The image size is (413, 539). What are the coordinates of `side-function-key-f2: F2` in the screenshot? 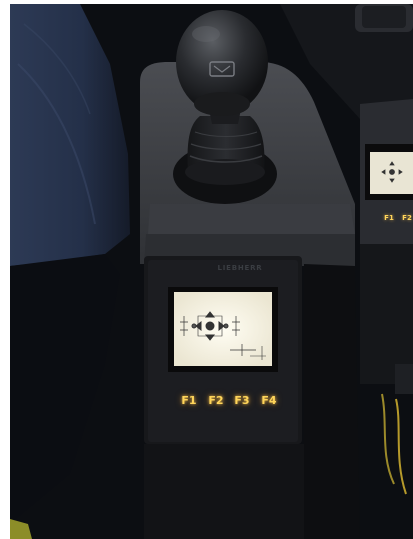 It's located at (406, 218).